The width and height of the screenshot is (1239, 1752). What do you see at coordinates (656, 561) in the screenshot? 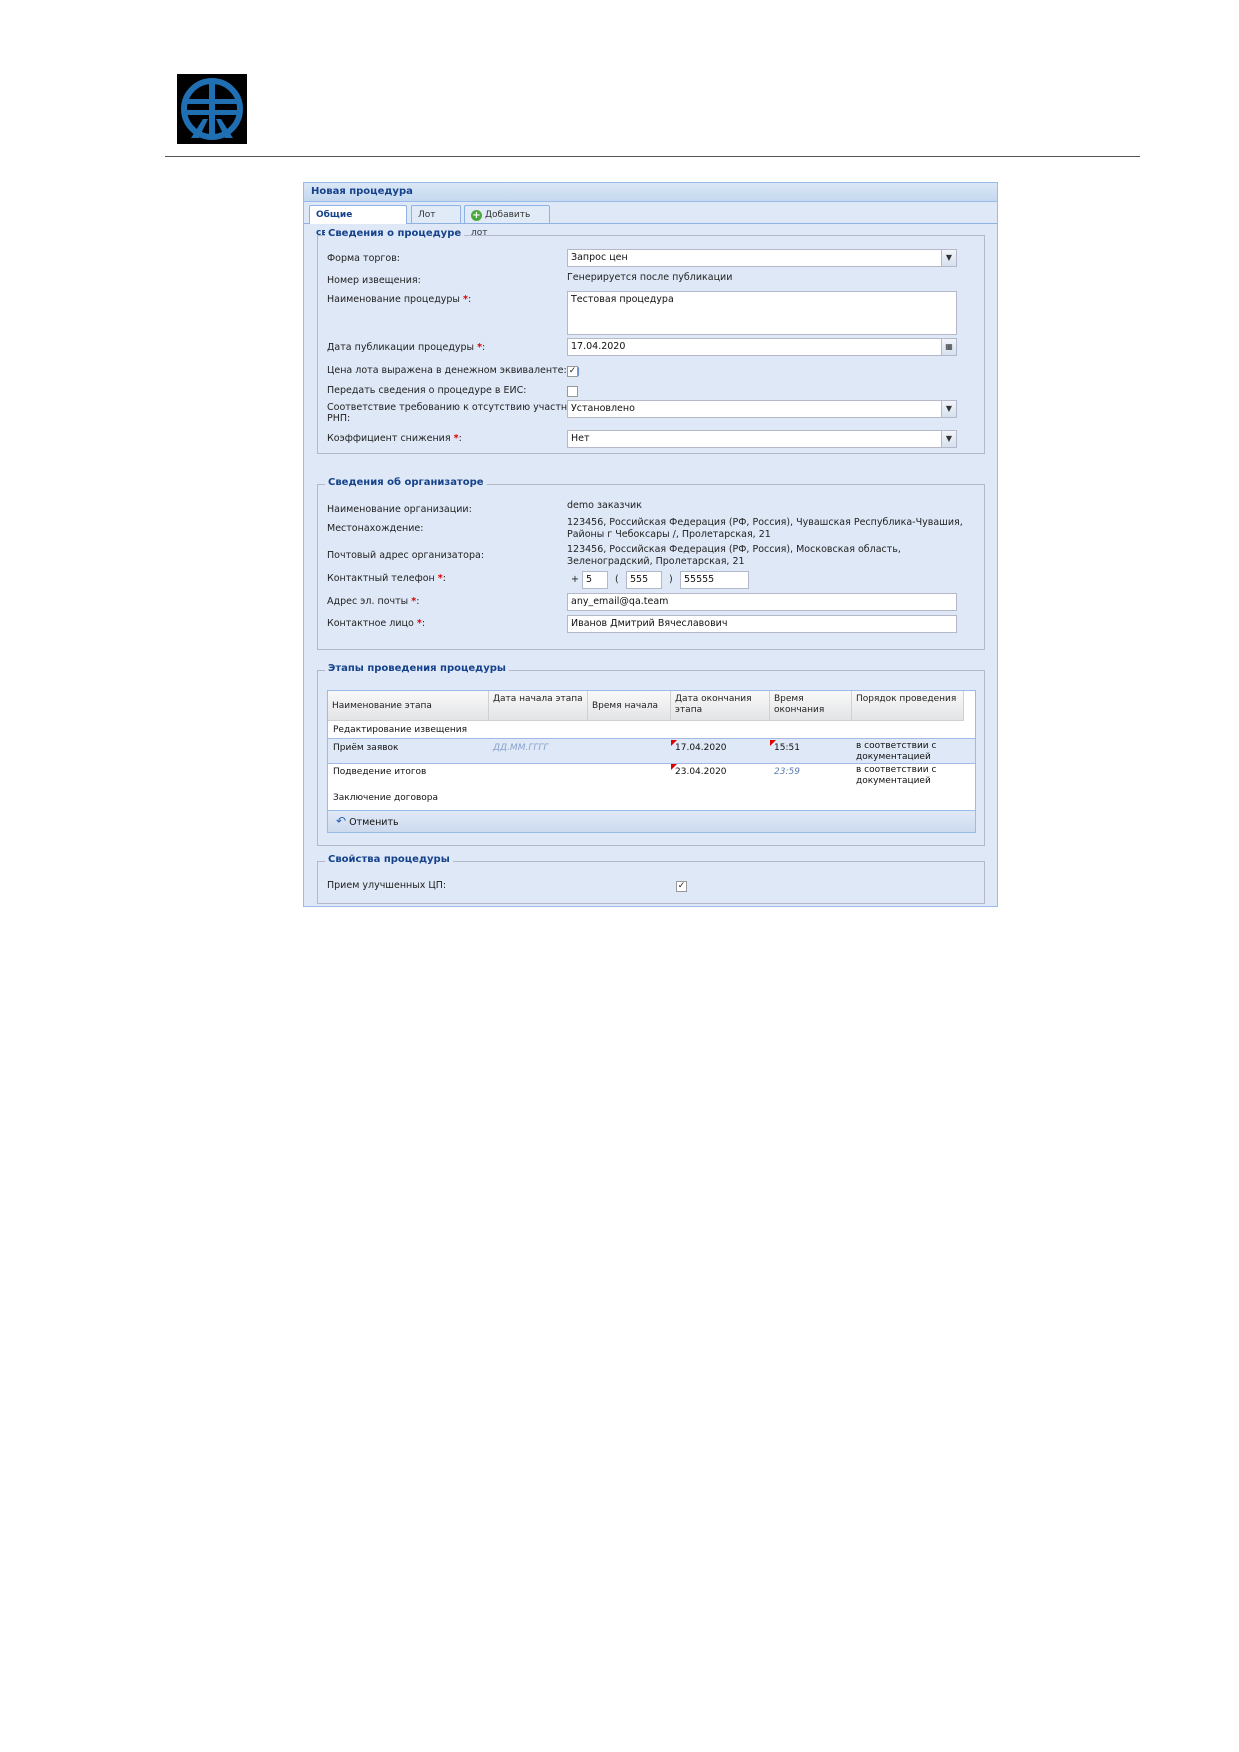
I see `postal-line2: Зеленоградский, Пролетарская, 21` at bounding box center [656, 561].